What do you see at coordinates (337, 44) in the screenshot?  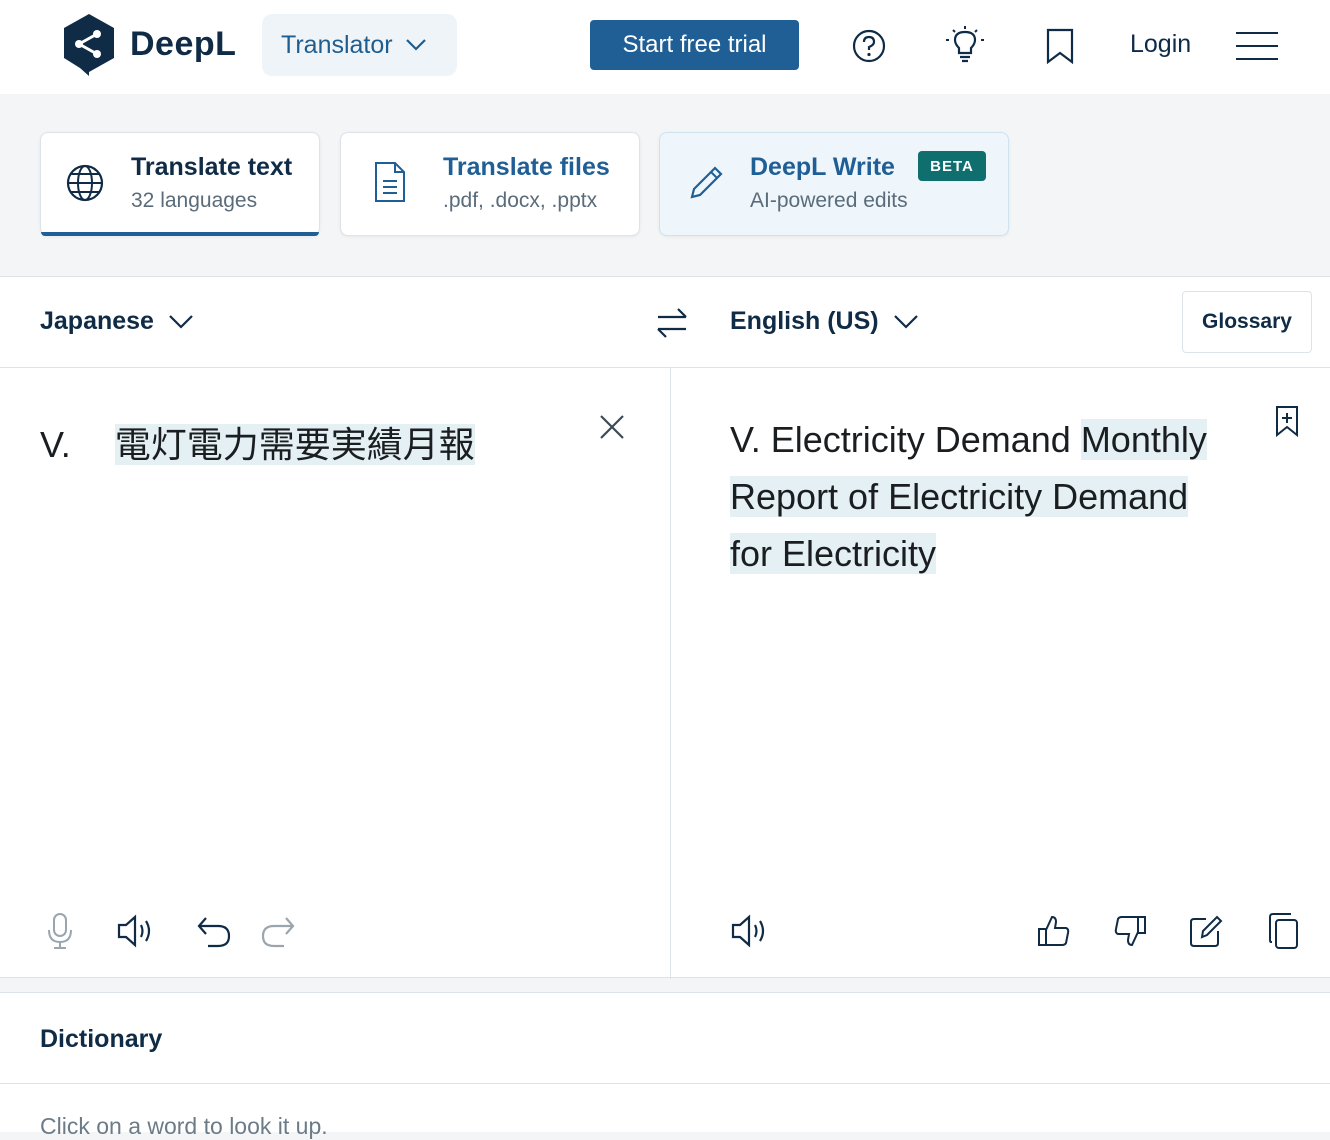 I see `product-label: Translator` at bounding box center [337, 44].